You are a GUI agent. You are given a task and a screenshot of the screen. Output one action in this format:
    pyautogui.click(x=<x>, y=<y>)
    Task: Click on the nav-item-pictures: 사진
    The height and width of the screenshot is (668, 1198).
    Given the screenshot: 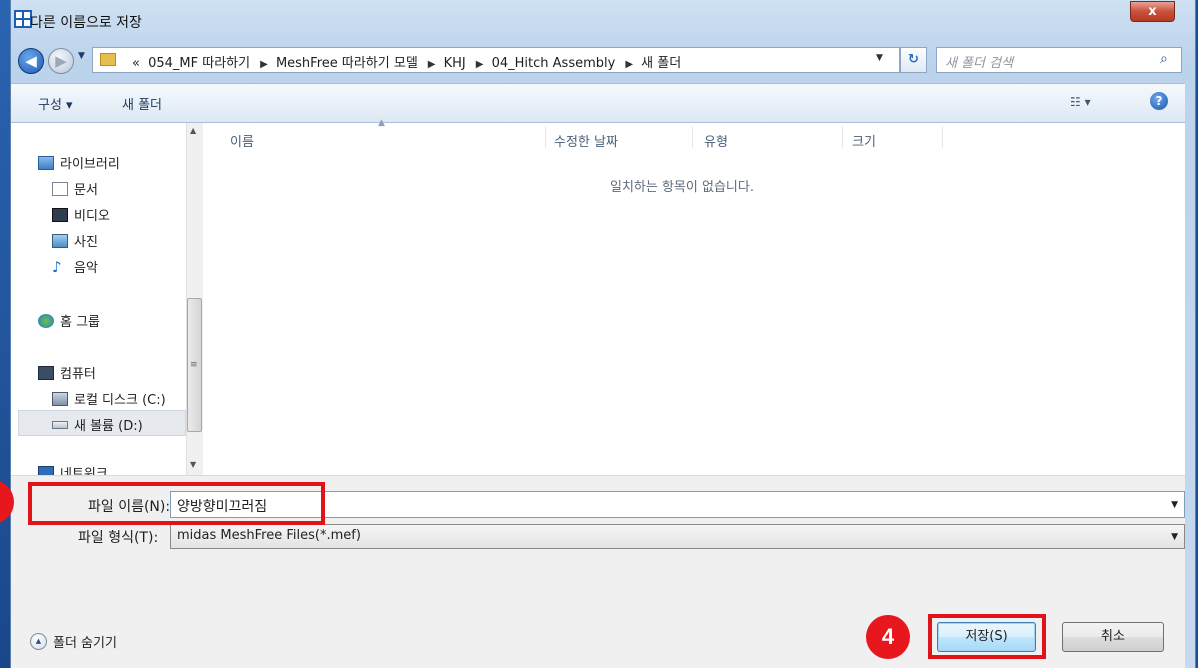 What is the action you would take?
    pyautogui.click(x=75, y=240)
    